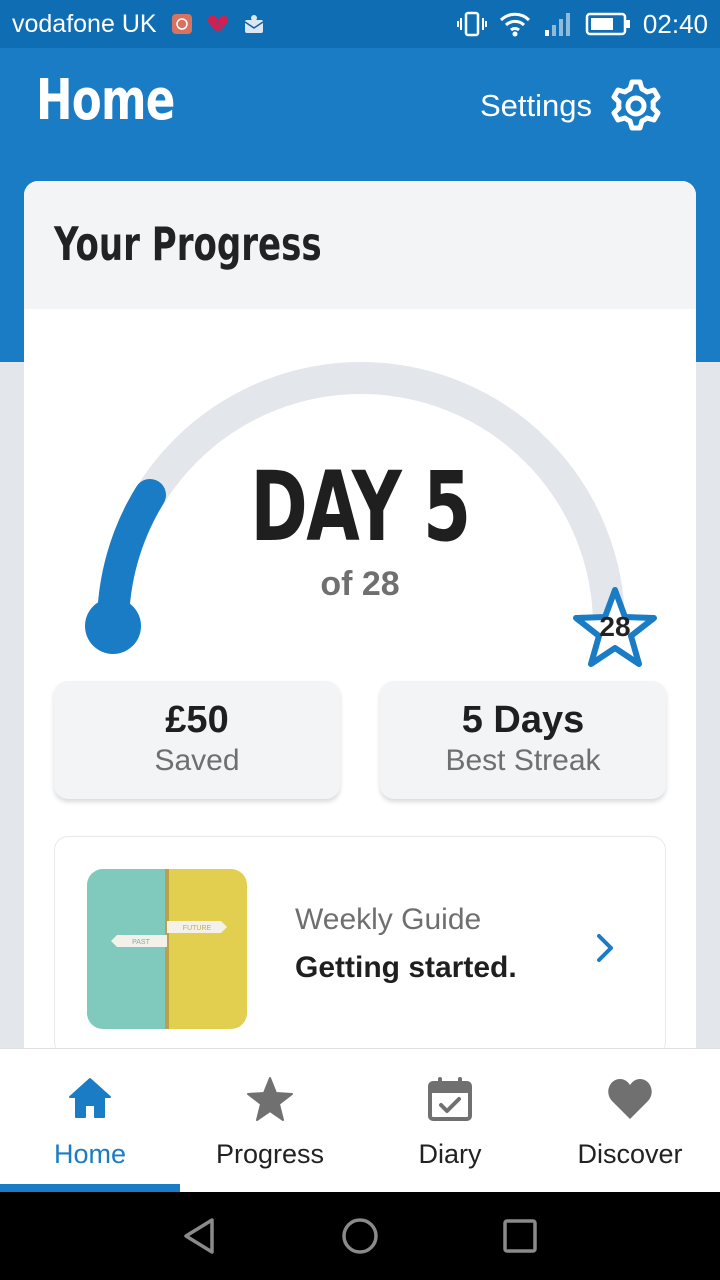  I want to click on nav-progress-label: Progress, so click(270, 1154).